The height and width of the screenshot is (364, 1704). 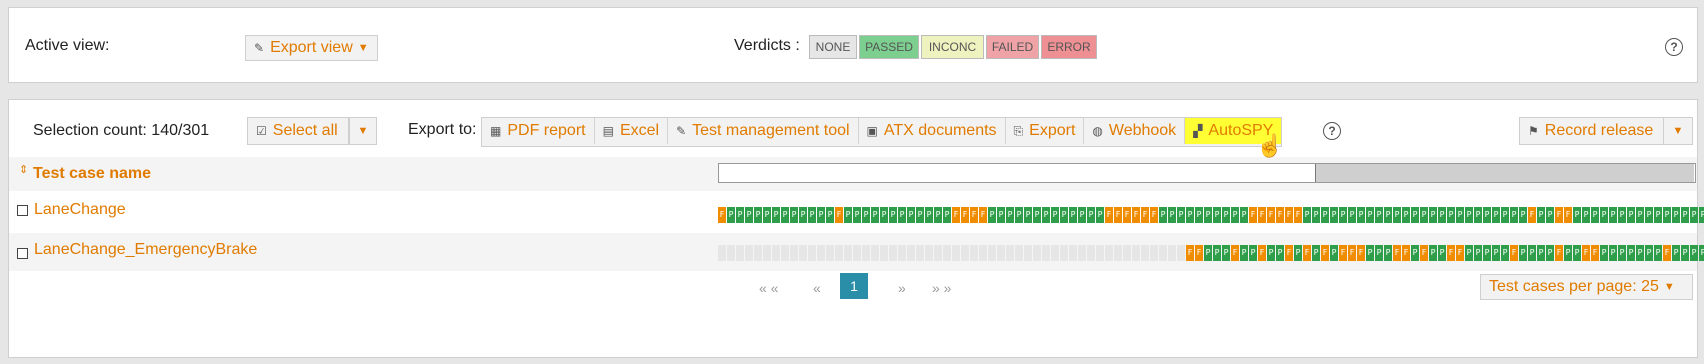 I want to click on pager-next: », so click(x=902, y=288).